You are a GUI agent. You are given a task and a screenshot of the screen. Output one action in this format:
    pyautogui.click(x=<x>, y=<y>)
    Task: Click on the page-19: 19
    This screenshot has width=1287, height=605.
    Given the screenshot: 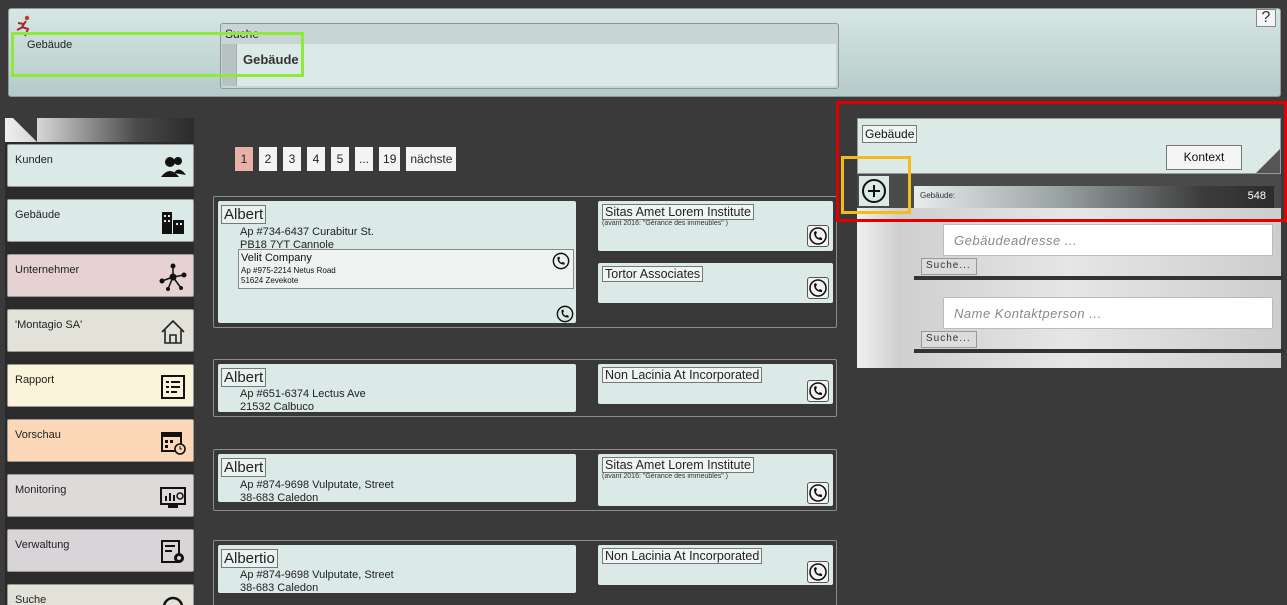 What is the action you would take?
    pyautogui.click(x=390, y=159)
    